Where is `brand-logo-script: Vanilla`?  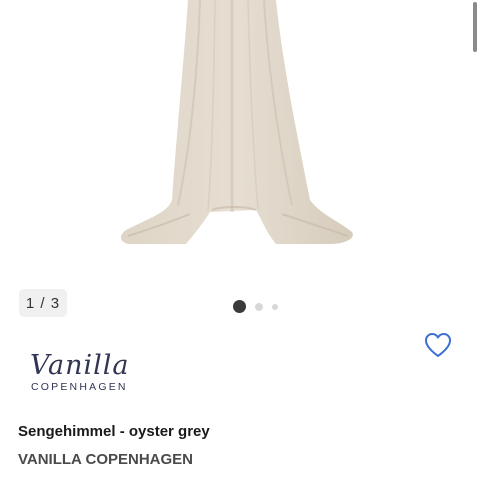 brand-logo-script: Vanilla is located at coordinates (80, 365).